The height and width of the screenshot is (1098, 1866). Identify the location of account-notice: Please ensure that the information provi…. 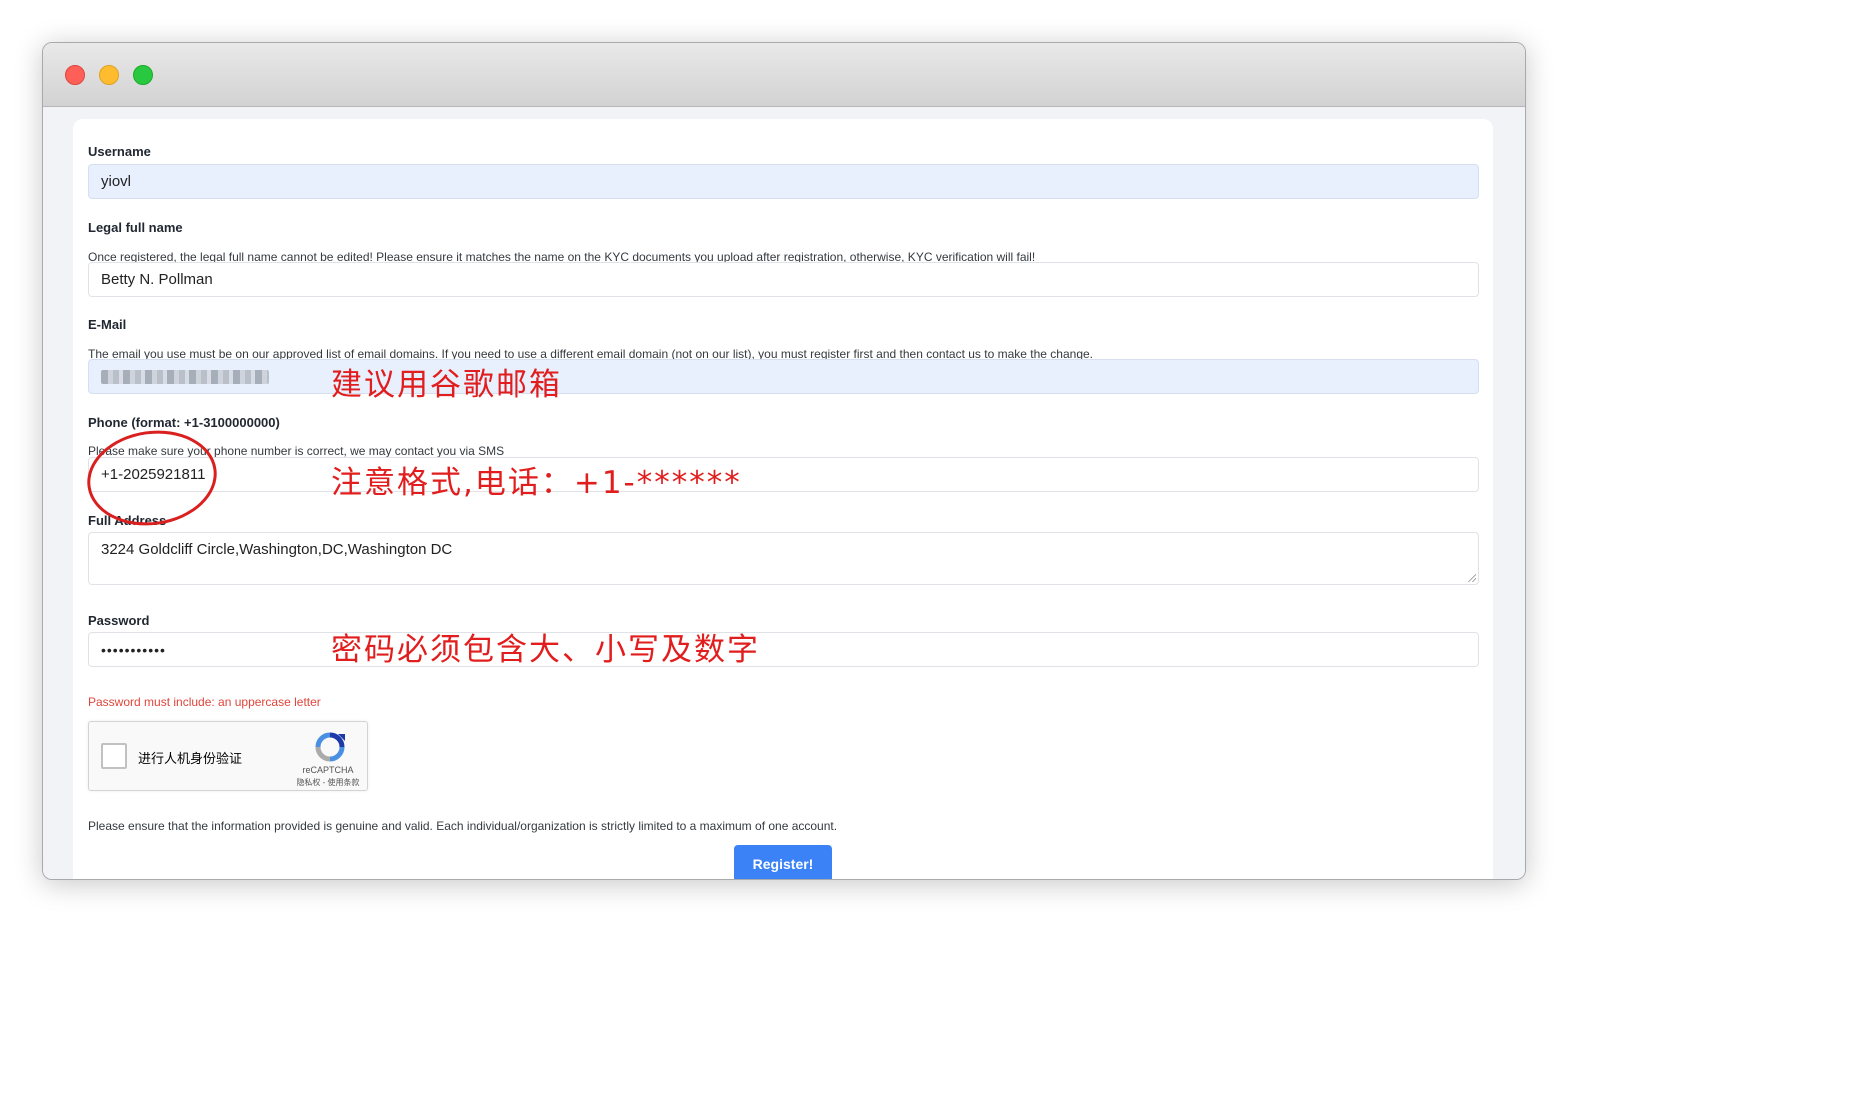
(463, 826).